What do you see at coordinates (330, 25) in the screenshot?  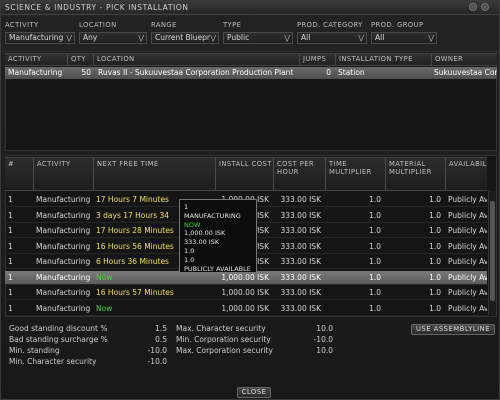 I see `prod-category-filter-label: PROD. CATEGORY` at bounding box center [330, 25].